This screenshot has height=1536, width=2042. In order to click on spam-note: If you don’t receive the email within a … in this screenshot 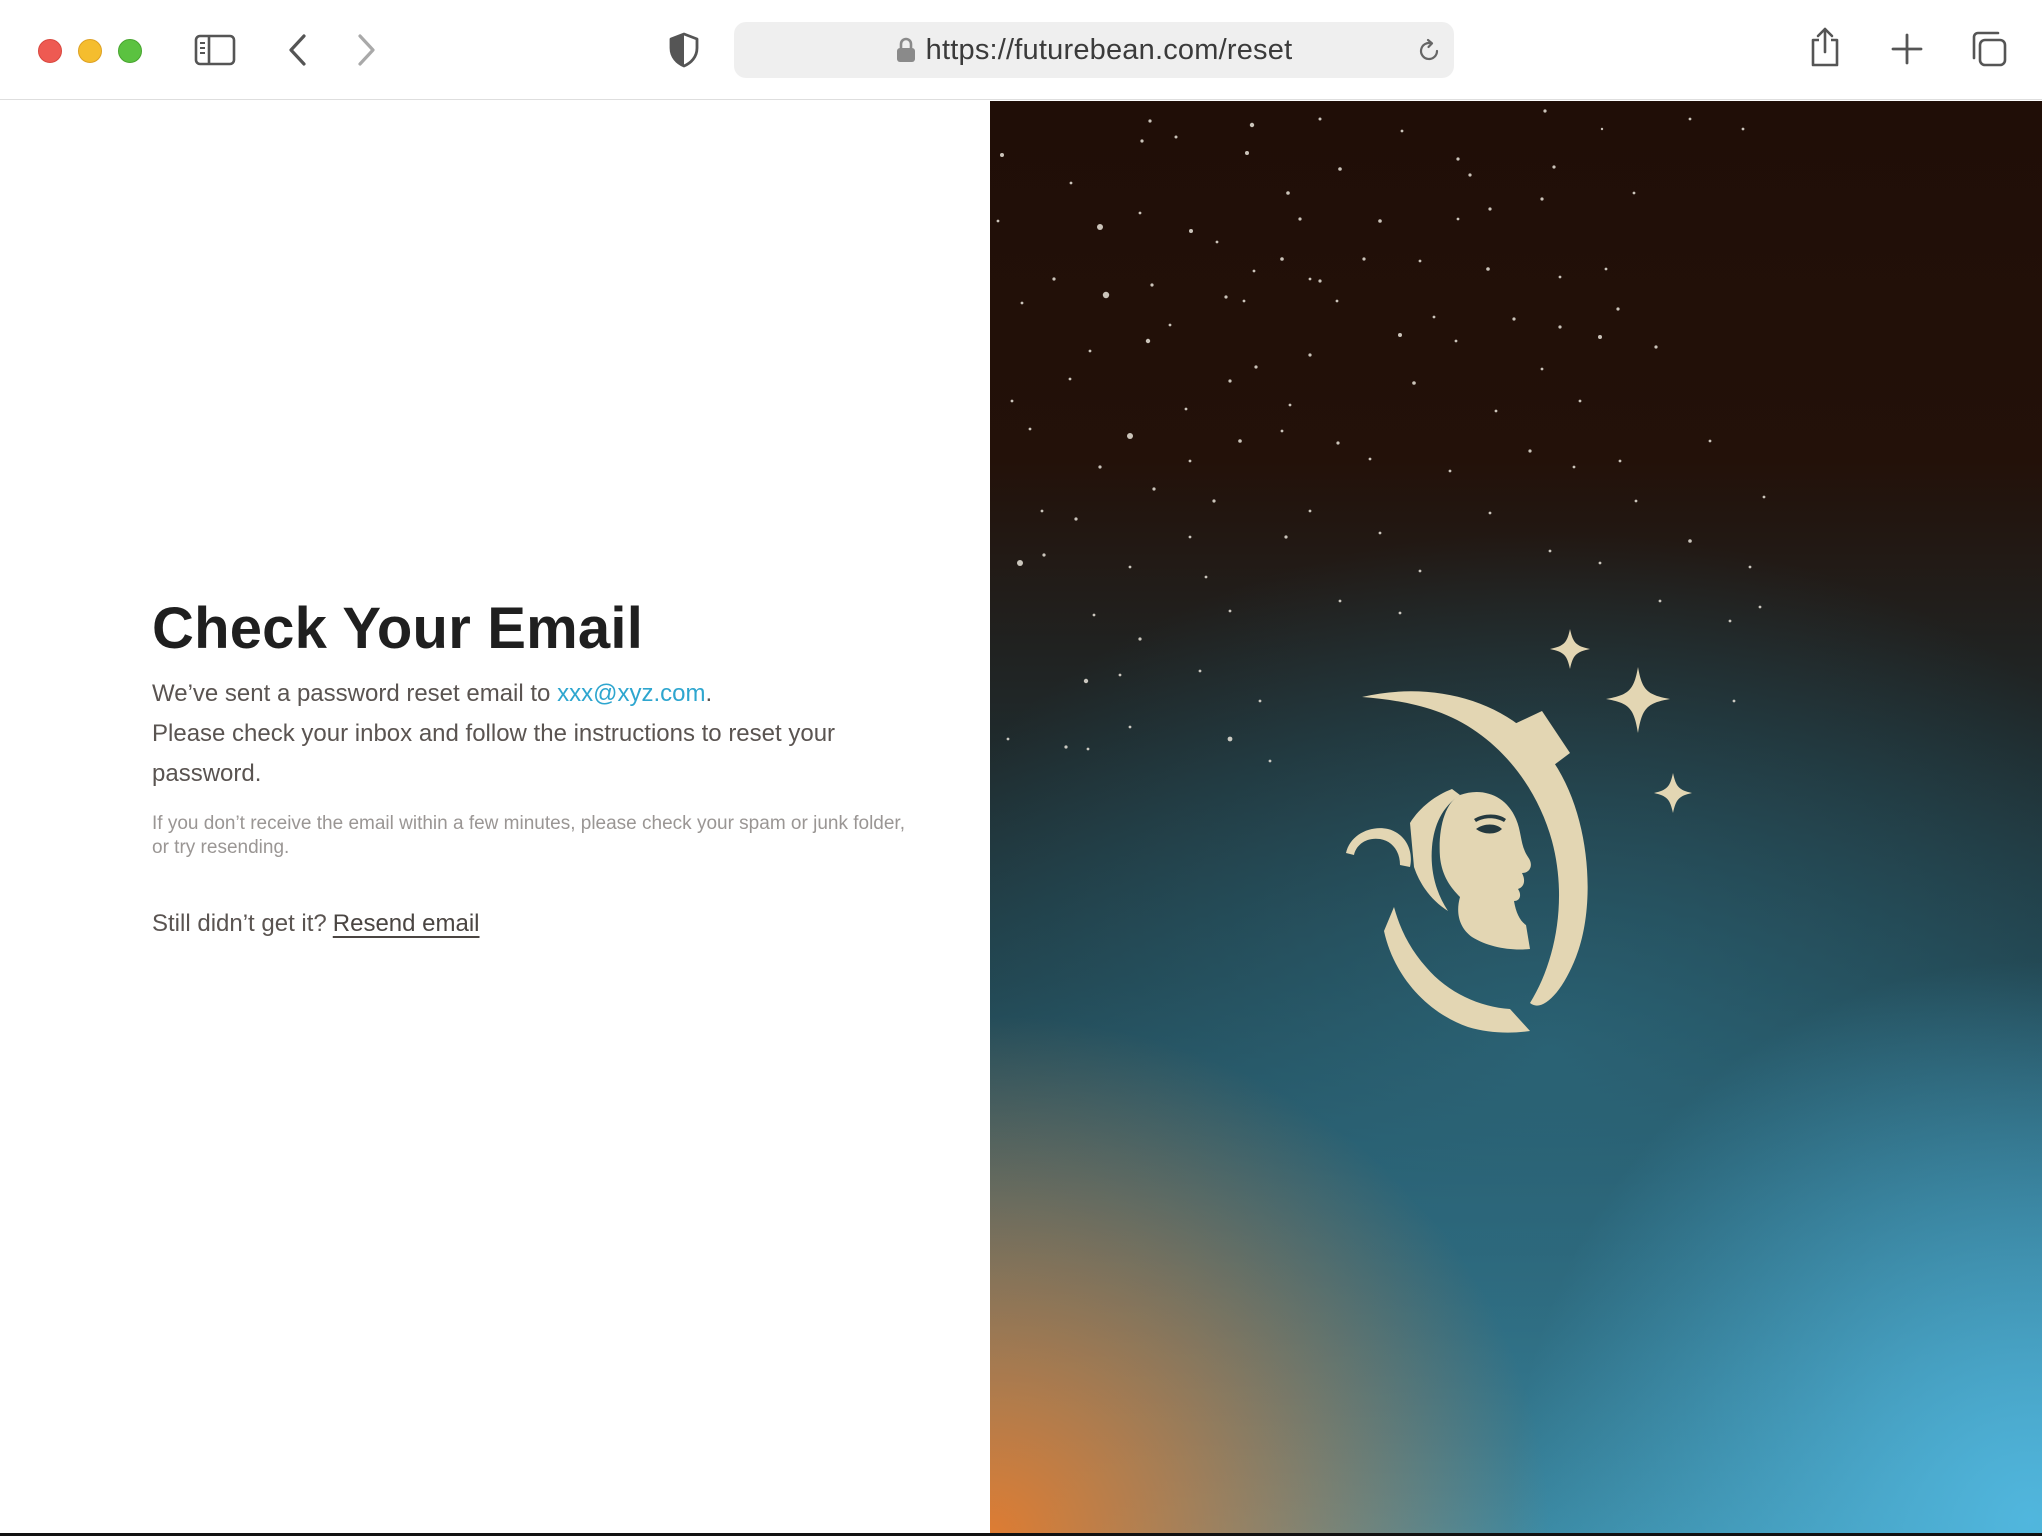, I will do `click(528, 835)`.